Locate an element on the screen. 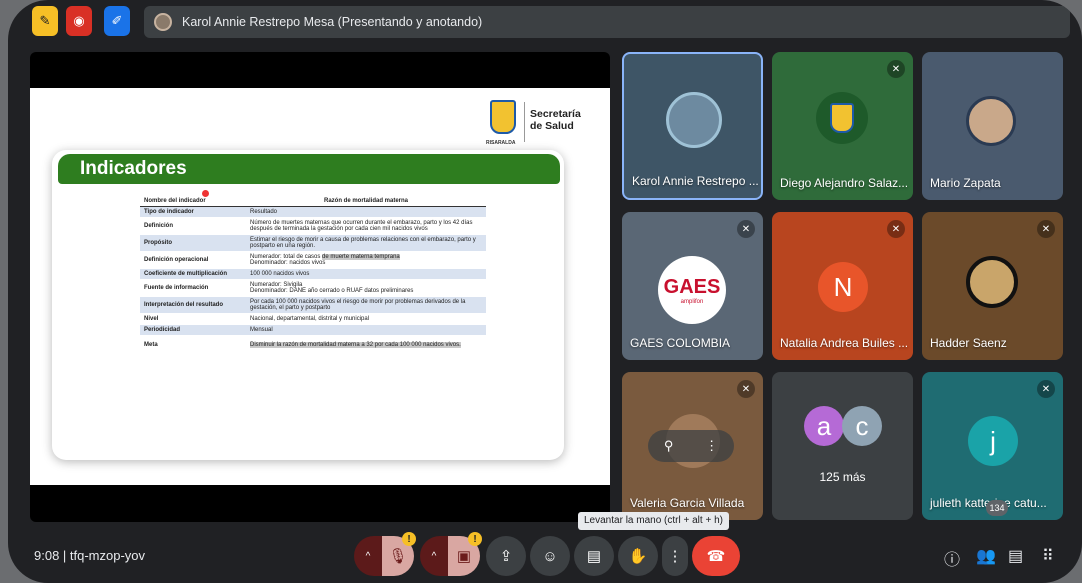 The width and height of the screenshot is (1082, 583). participant-tile: Mario Zapata is located at coordinates (992, 126).